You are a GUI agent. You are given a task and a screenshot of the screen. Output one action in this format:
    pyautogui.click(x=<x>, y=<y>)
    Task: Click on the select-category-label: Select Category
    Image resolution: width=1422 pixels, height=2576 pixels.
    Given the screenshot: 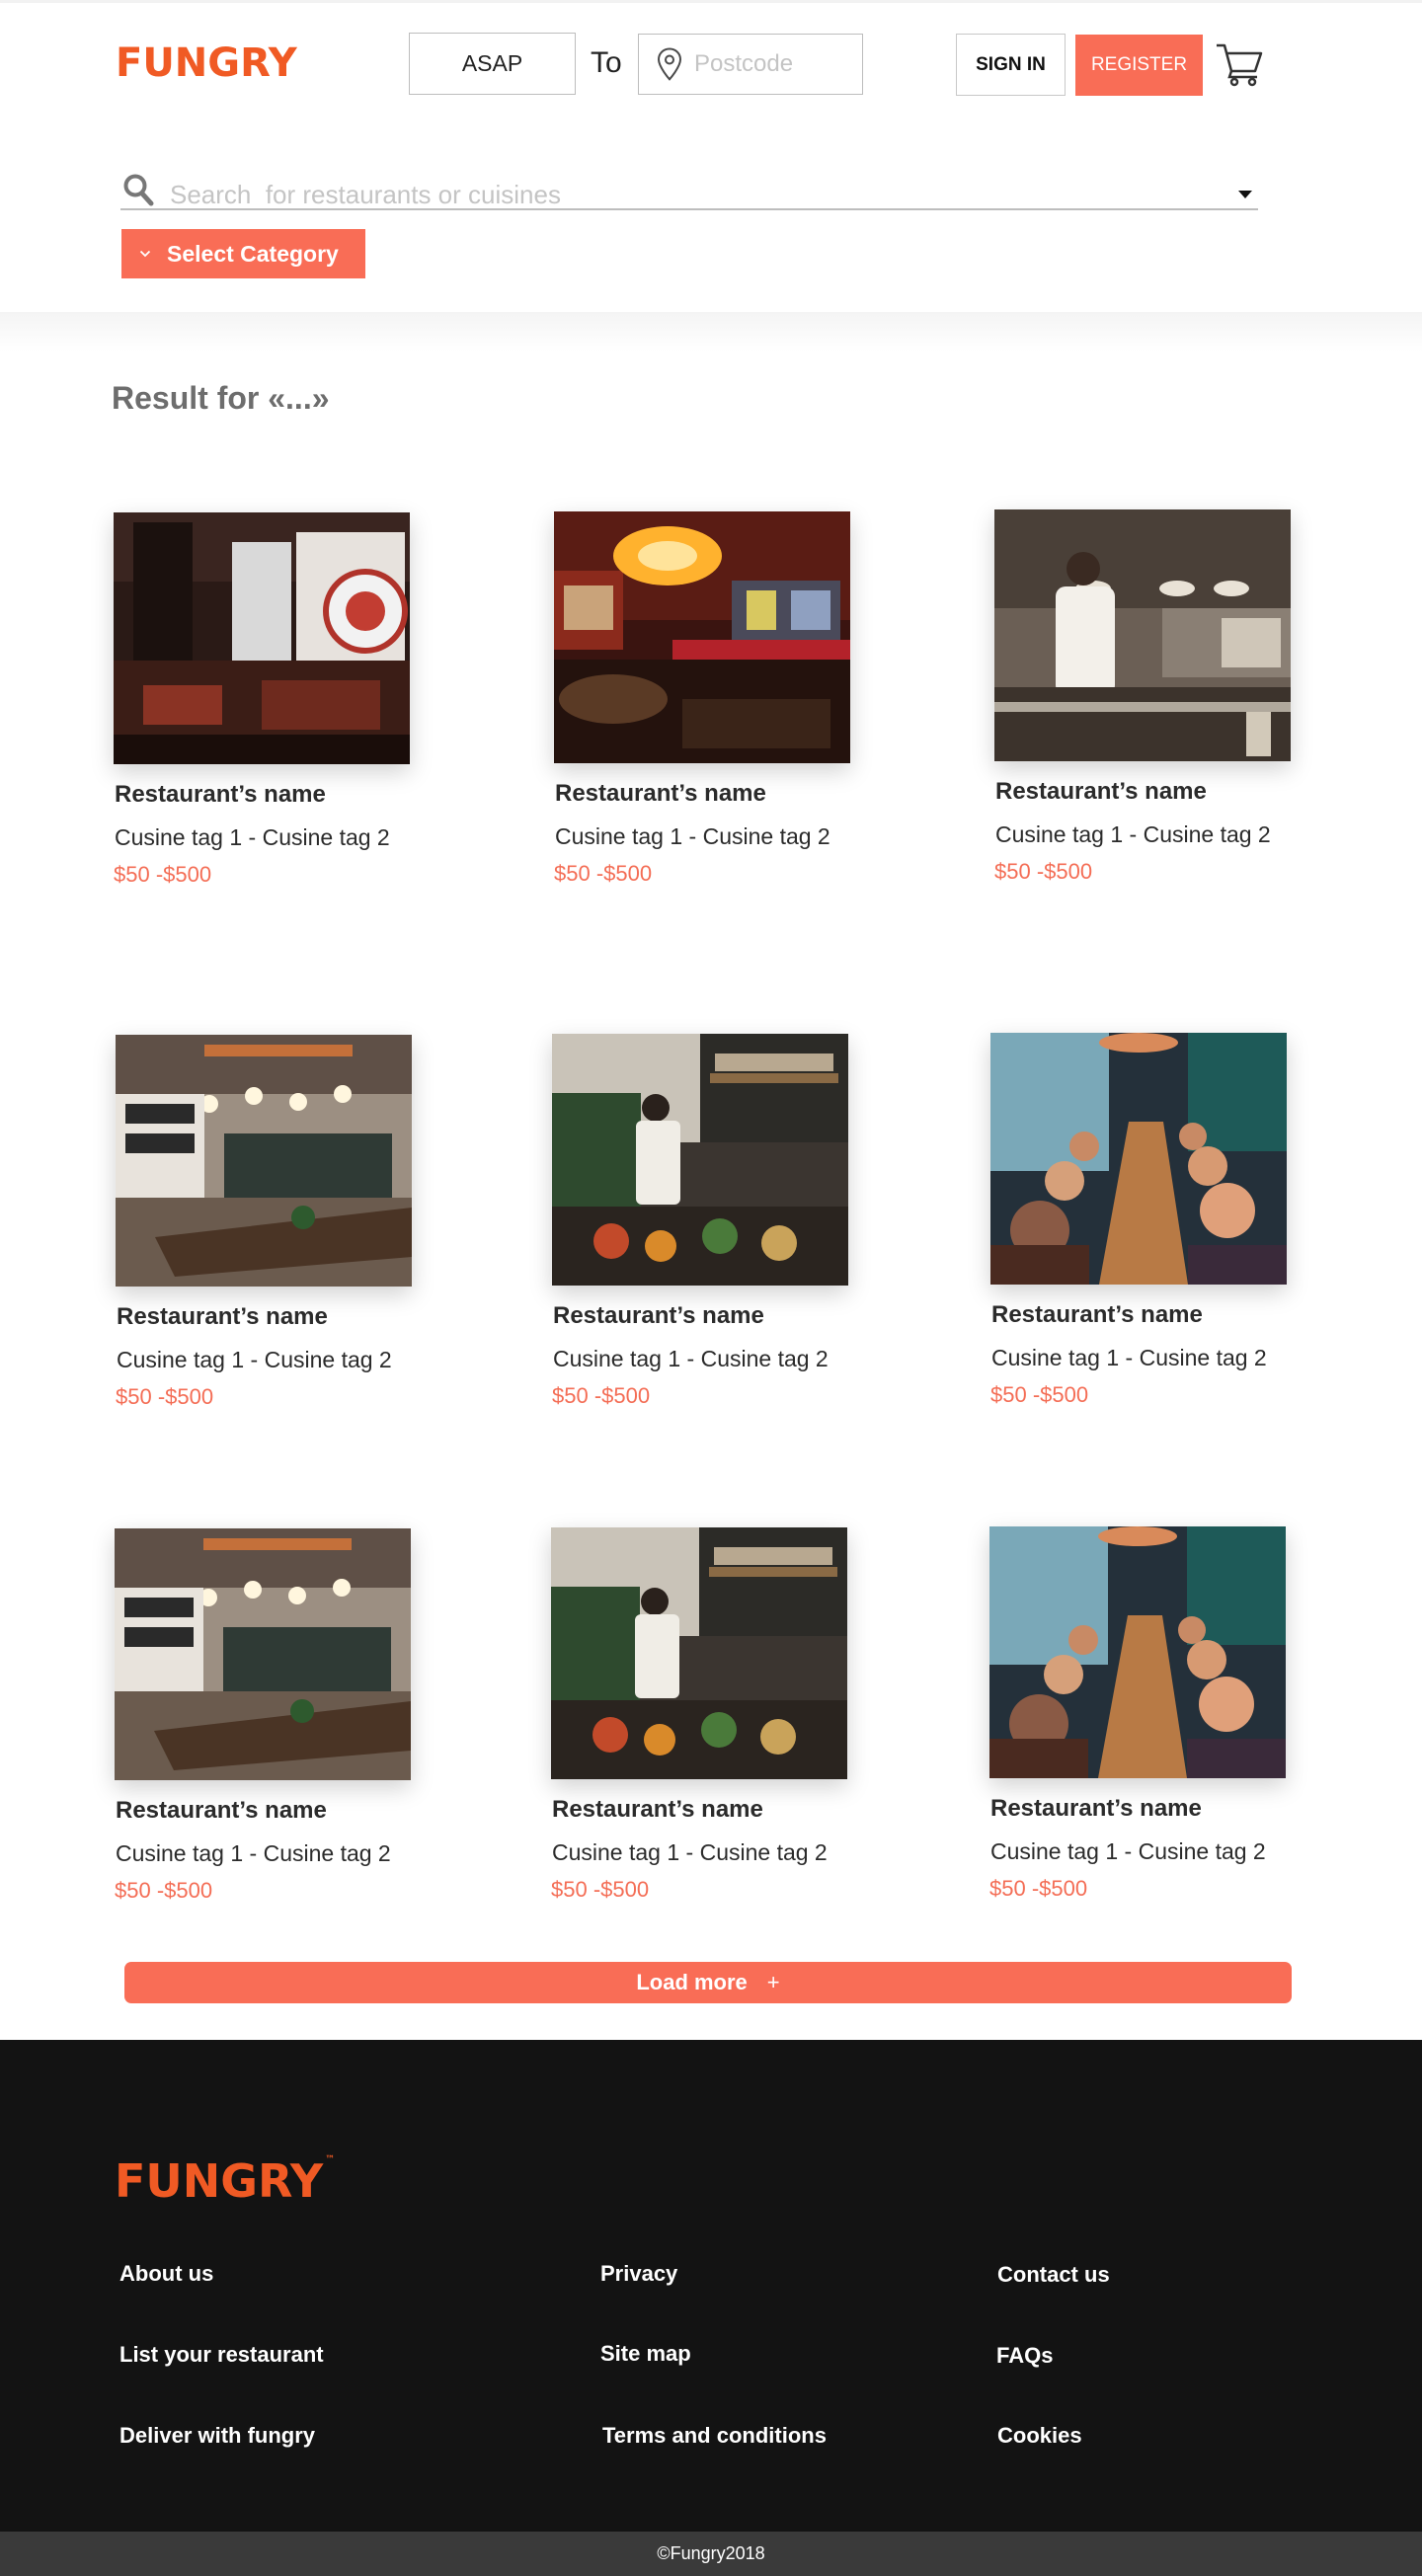 What is the action you would take?
    pyautogui.click(x=253, y=253)
    